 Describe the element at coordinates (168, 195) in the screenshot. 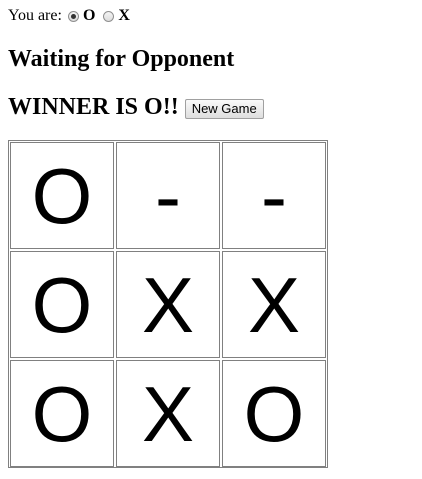

I see `board-cell-2: -` at that location.